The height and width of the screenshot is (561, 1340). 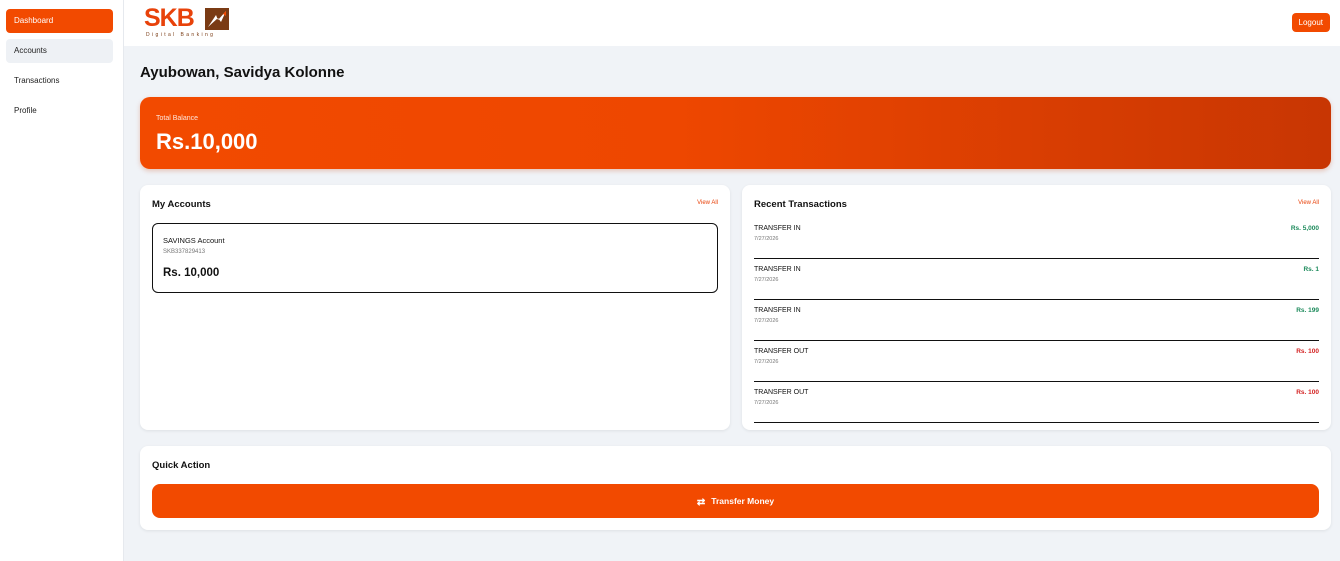 I want to click on total-balance-label: Total Balance, so click(x=177, y=118).